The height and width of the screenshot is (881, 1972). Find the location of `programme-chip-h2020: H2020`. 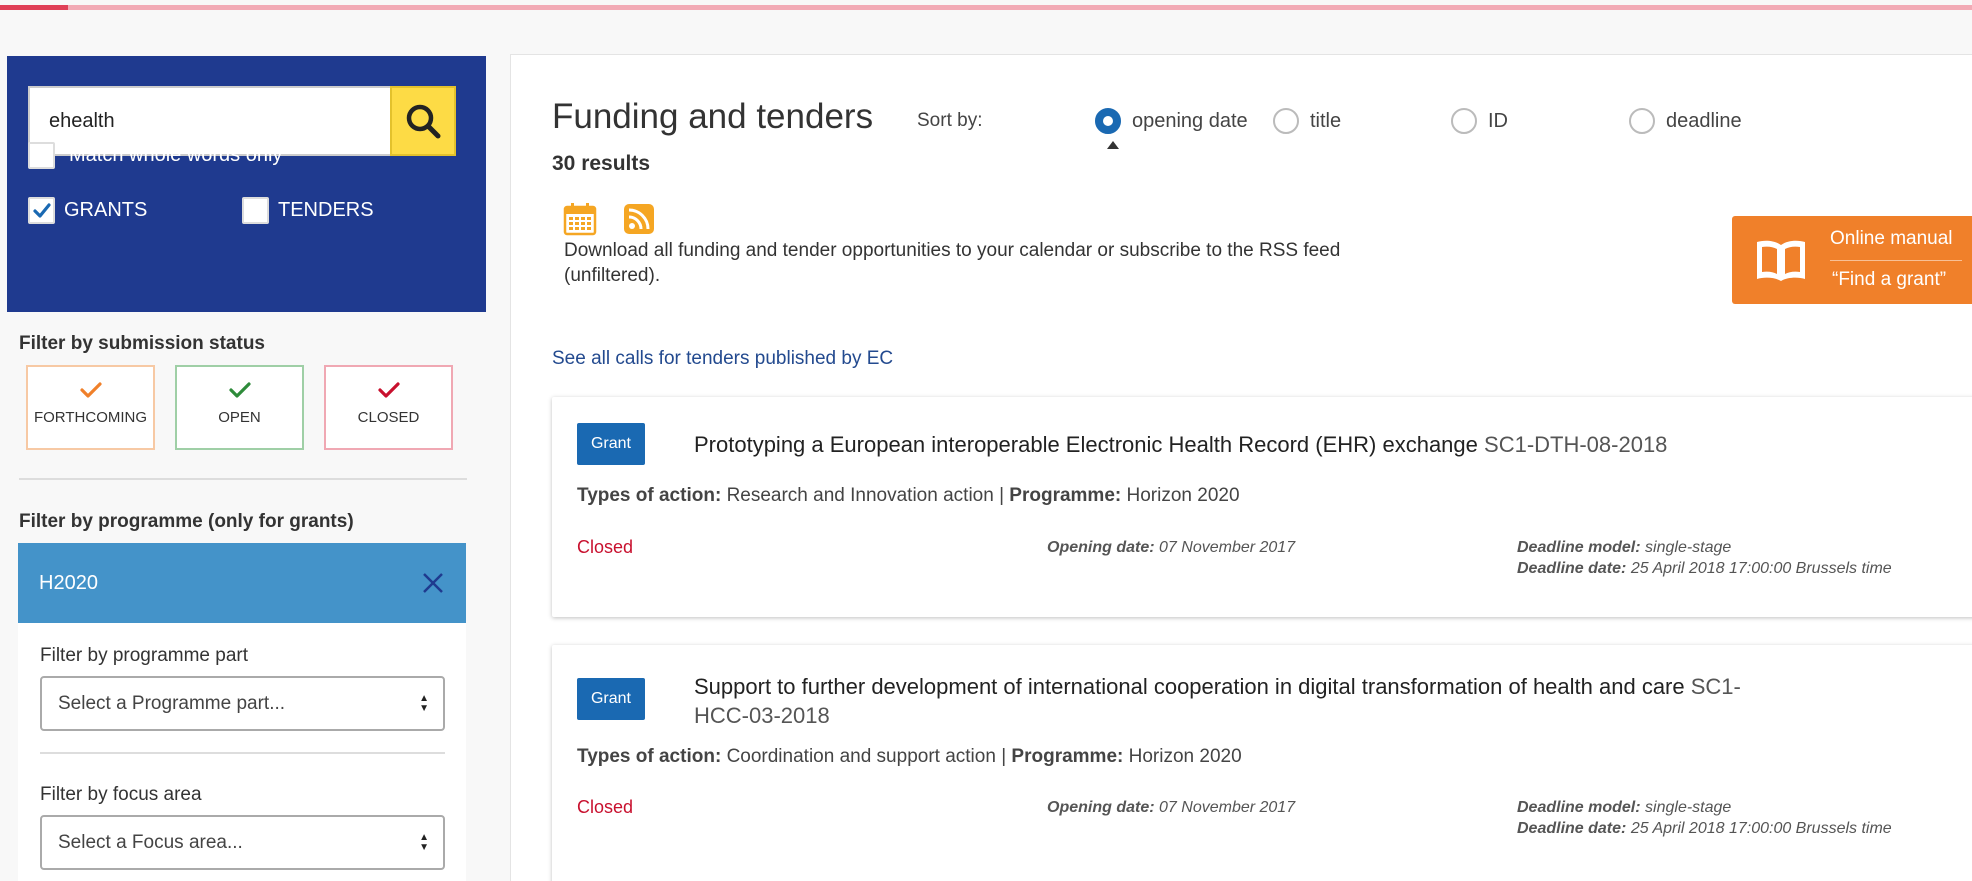

programme-chip-h2020: H2020 is located at coordinates (242, 583).